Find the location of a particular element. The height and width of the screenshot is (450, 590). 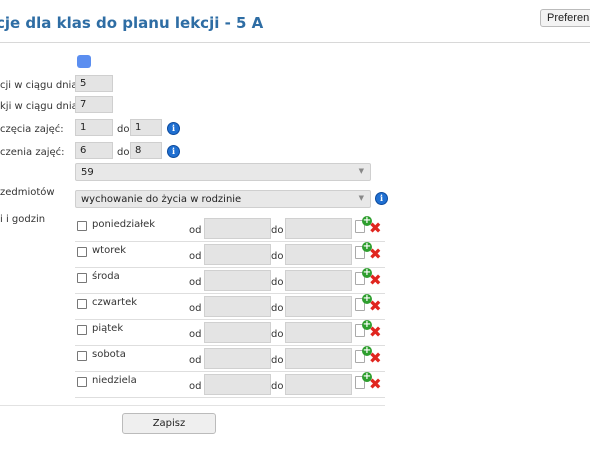

max-lessons-per-day-label: kji w ciągu dnia: is located at coordinates (41, 106).